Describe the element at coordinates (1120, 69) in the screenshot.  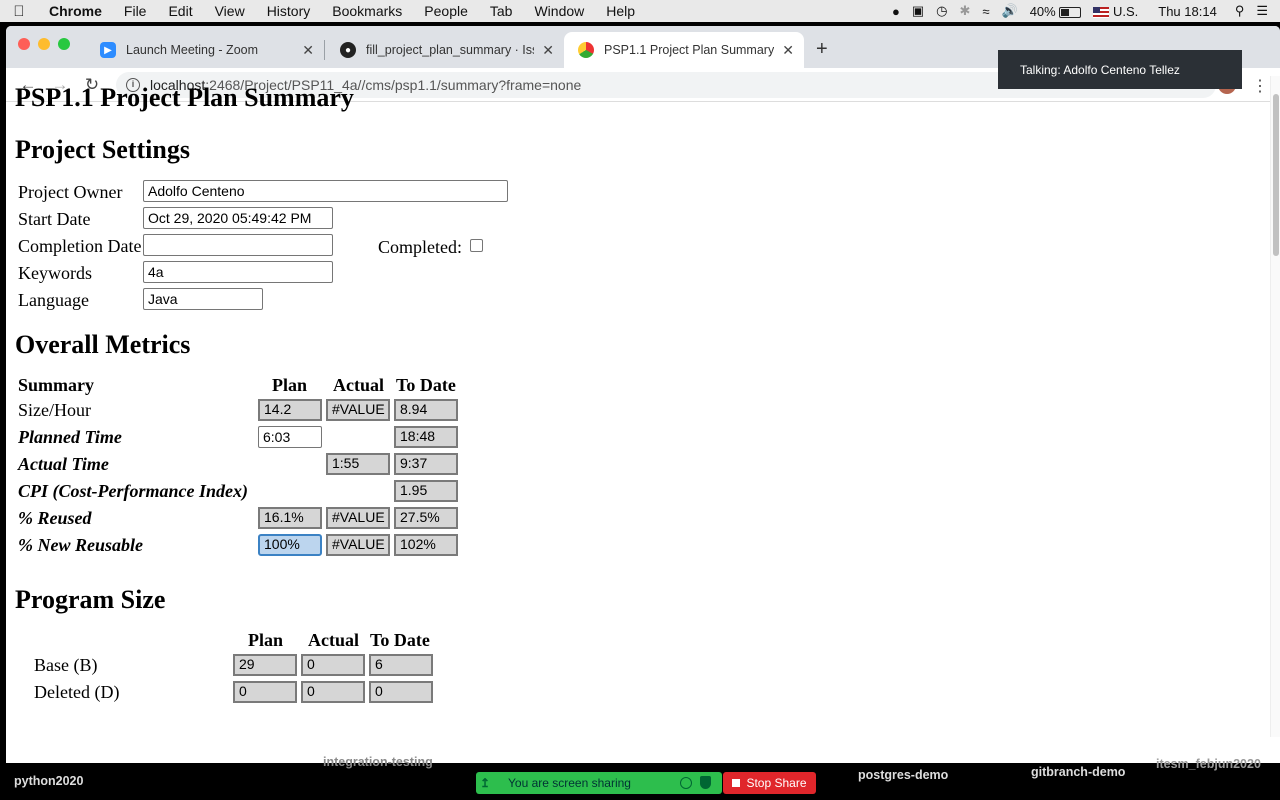
I see `zoom-talking-indicator: Talking: Adolfo Centeno Tellez` at that location.